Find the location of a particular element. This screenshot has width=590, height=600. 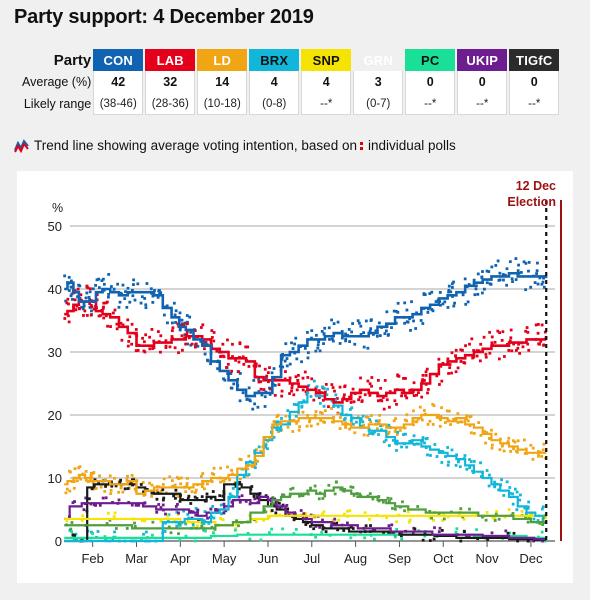

party-average-con: 42 is located at coordinates (118, 82).